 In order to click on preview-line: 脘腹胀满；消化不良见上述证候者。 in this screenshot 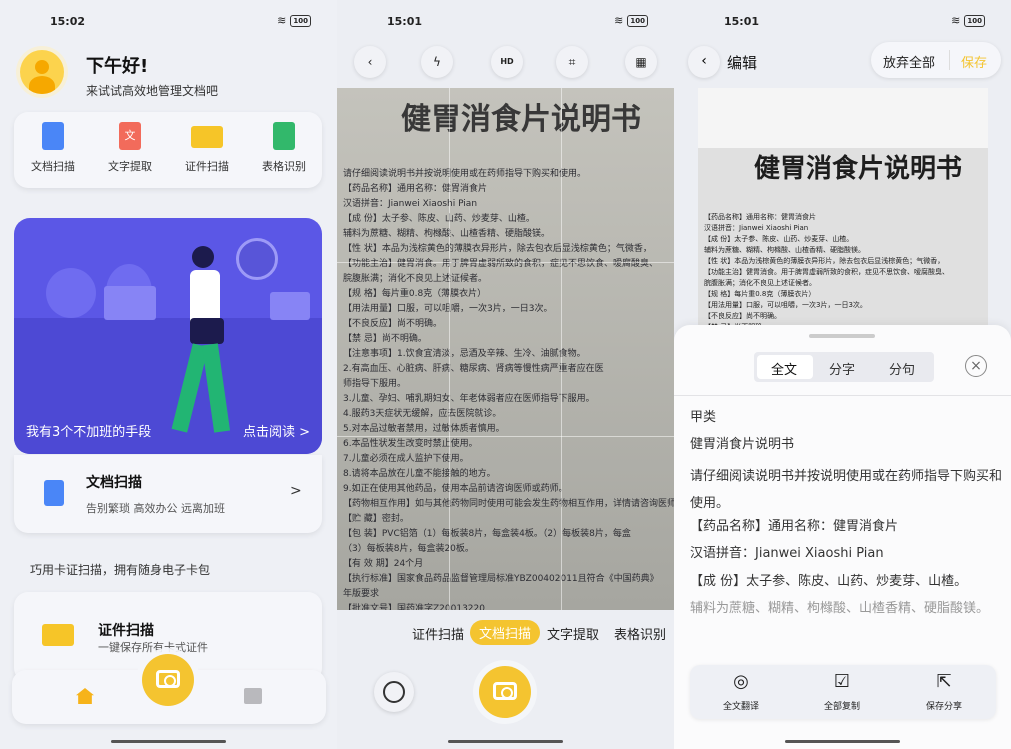, I will do `click(760, 283)`.